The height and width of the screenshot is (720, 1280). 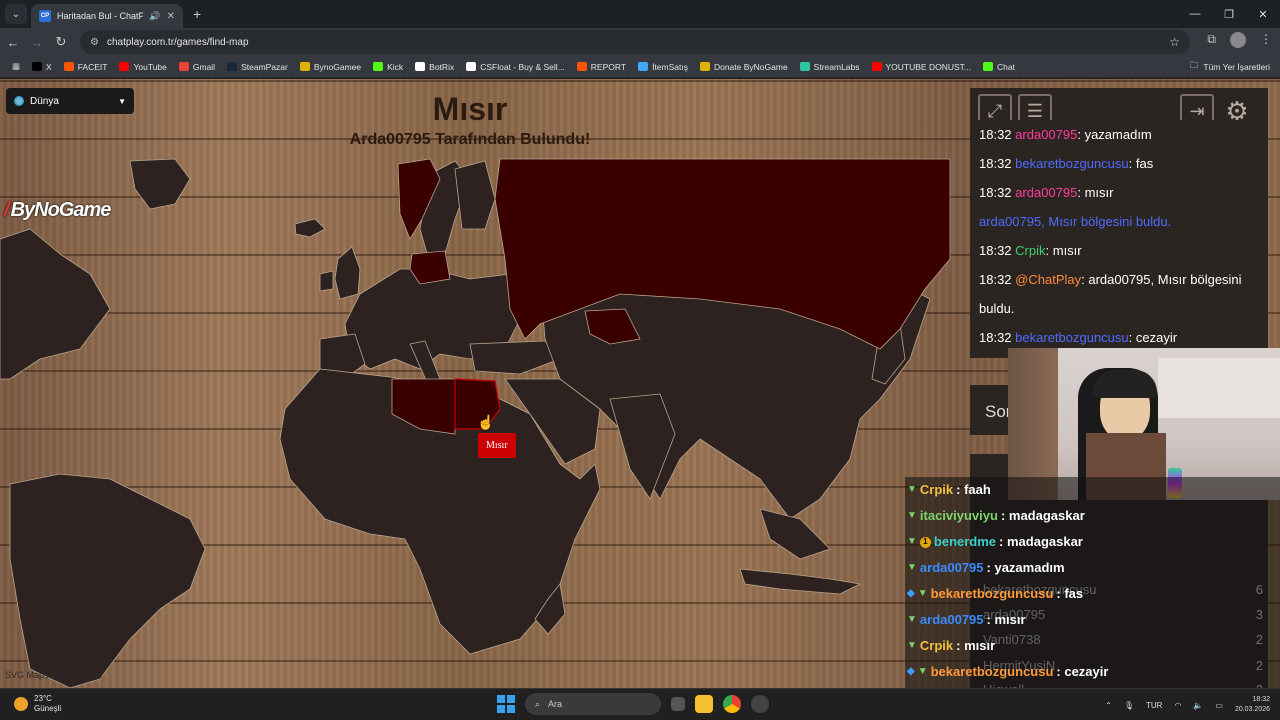 I want to click on bookmark-item: StreamLabs, so click(x=829, y=67).